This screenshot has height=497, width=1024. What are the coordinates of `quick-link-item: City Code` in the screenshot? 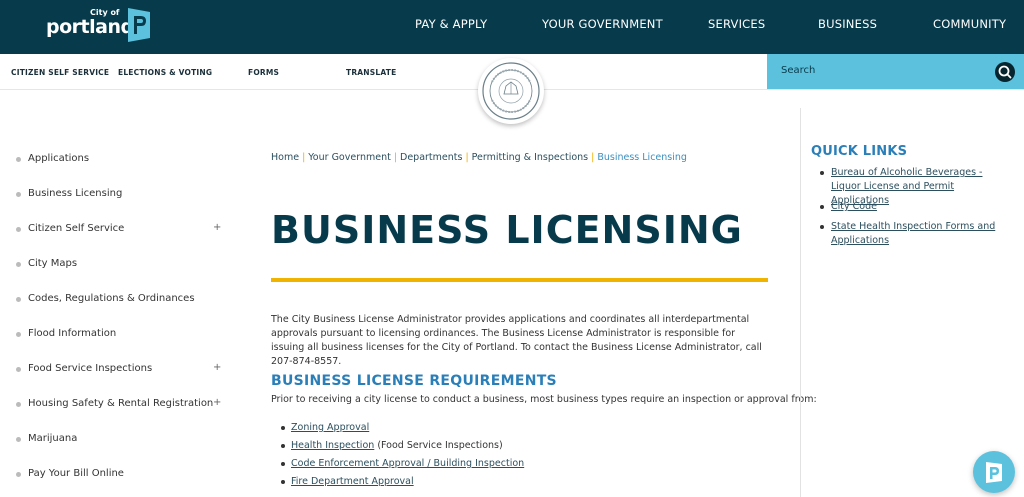 It's located at (910, 207).